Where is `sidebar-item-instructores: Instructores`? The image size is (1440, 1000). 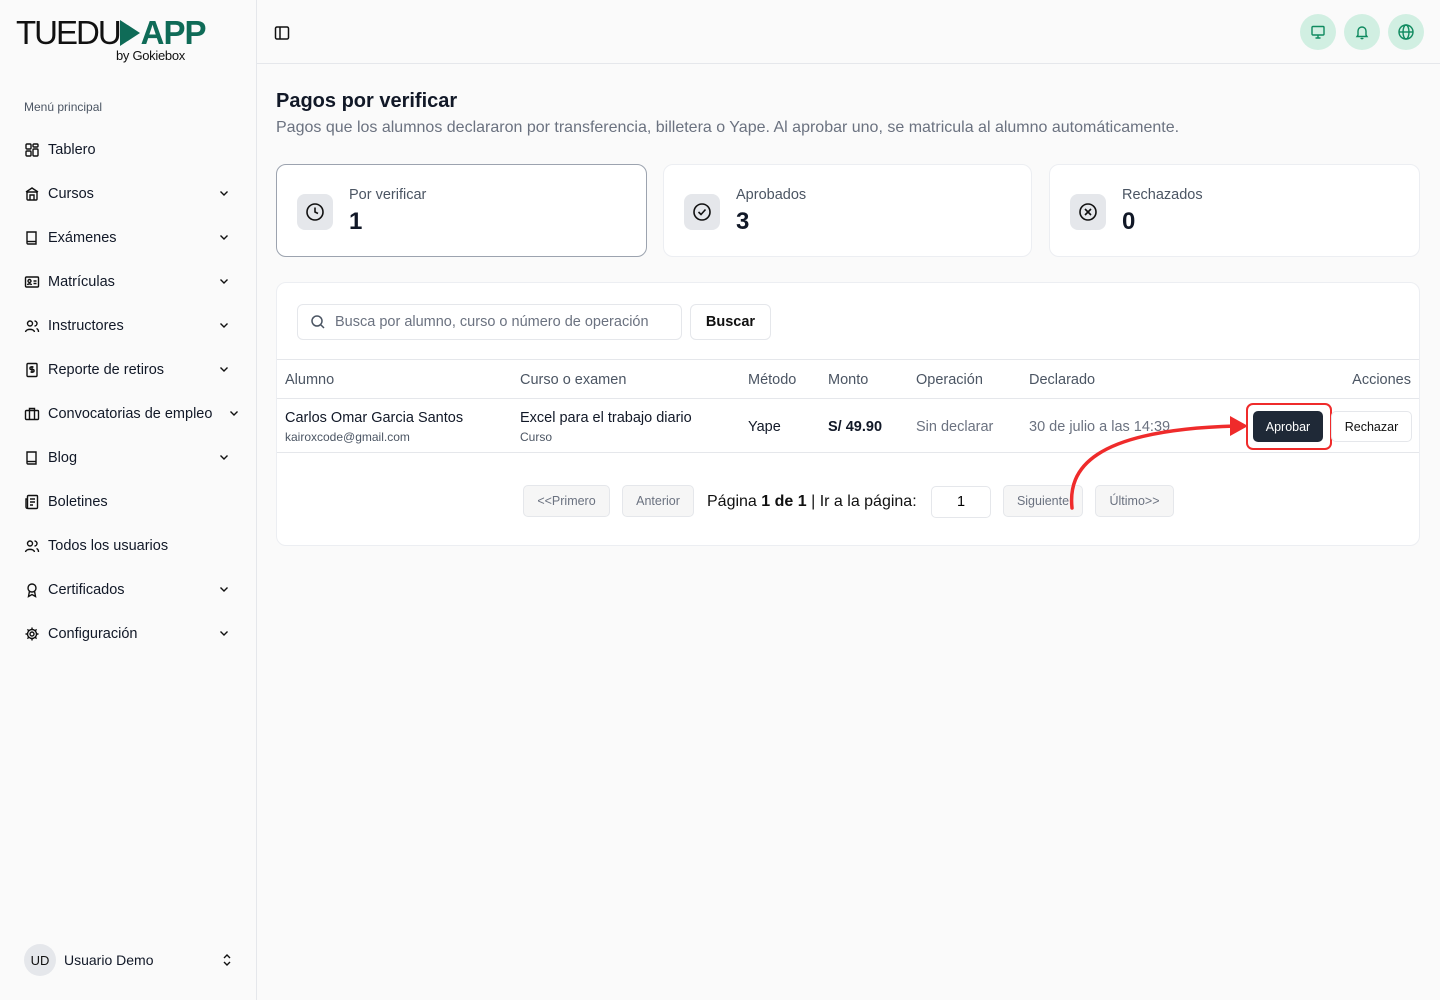 sidebar-item-instructores: Instructores is located at coordinates (132, 326).